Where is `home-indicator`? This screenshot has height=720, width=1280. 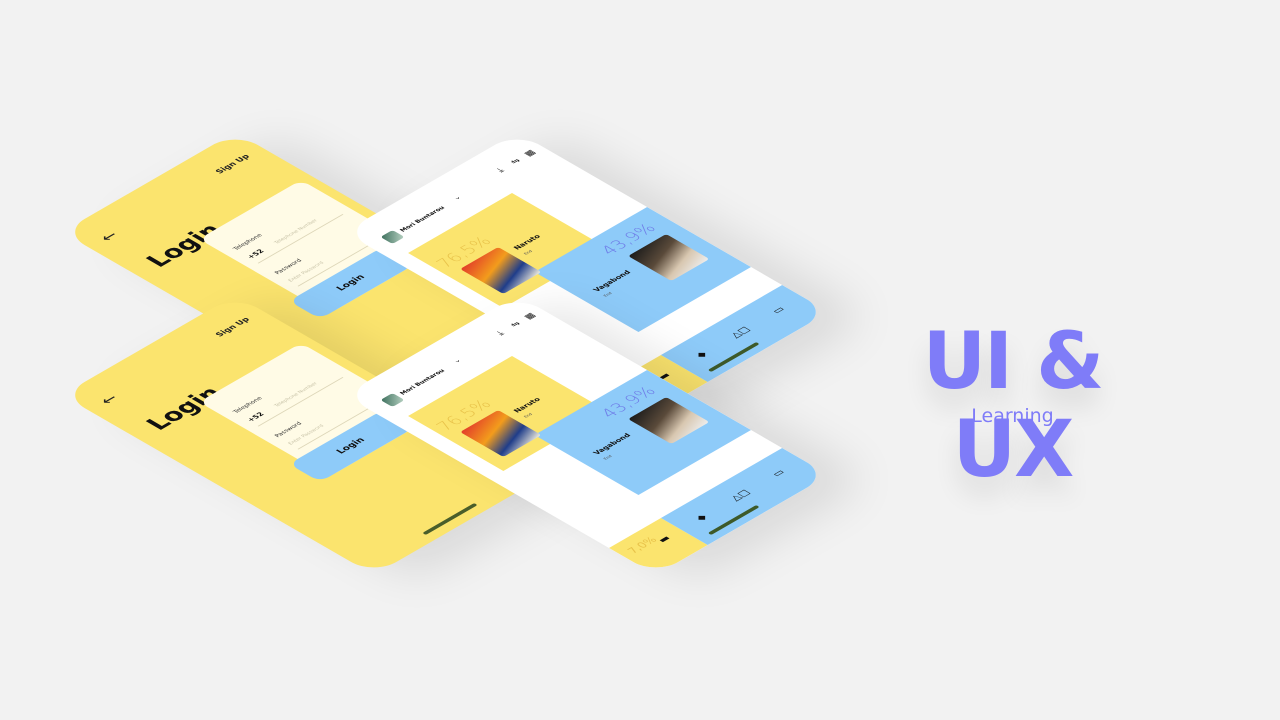
home-indicator is located at coordinates (450, 519).